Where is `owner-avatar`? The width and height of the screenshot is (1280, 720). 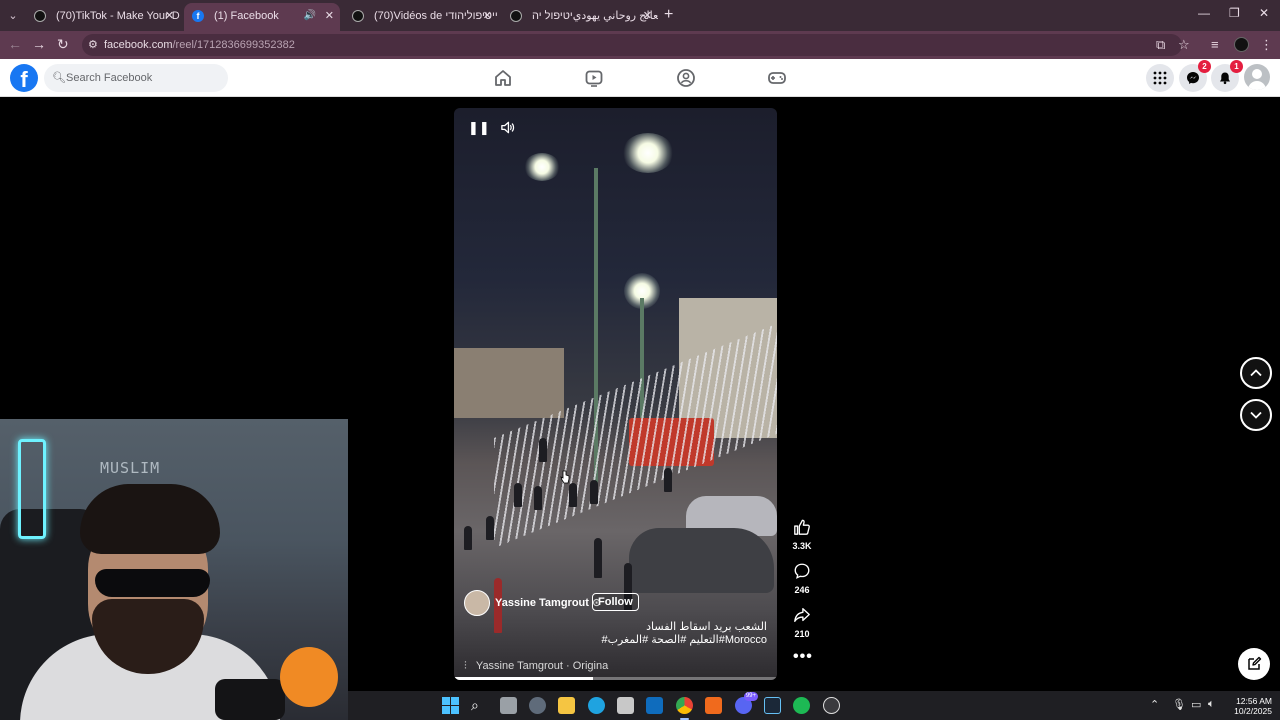 owner-avatar is located at coordinates (477, 603).